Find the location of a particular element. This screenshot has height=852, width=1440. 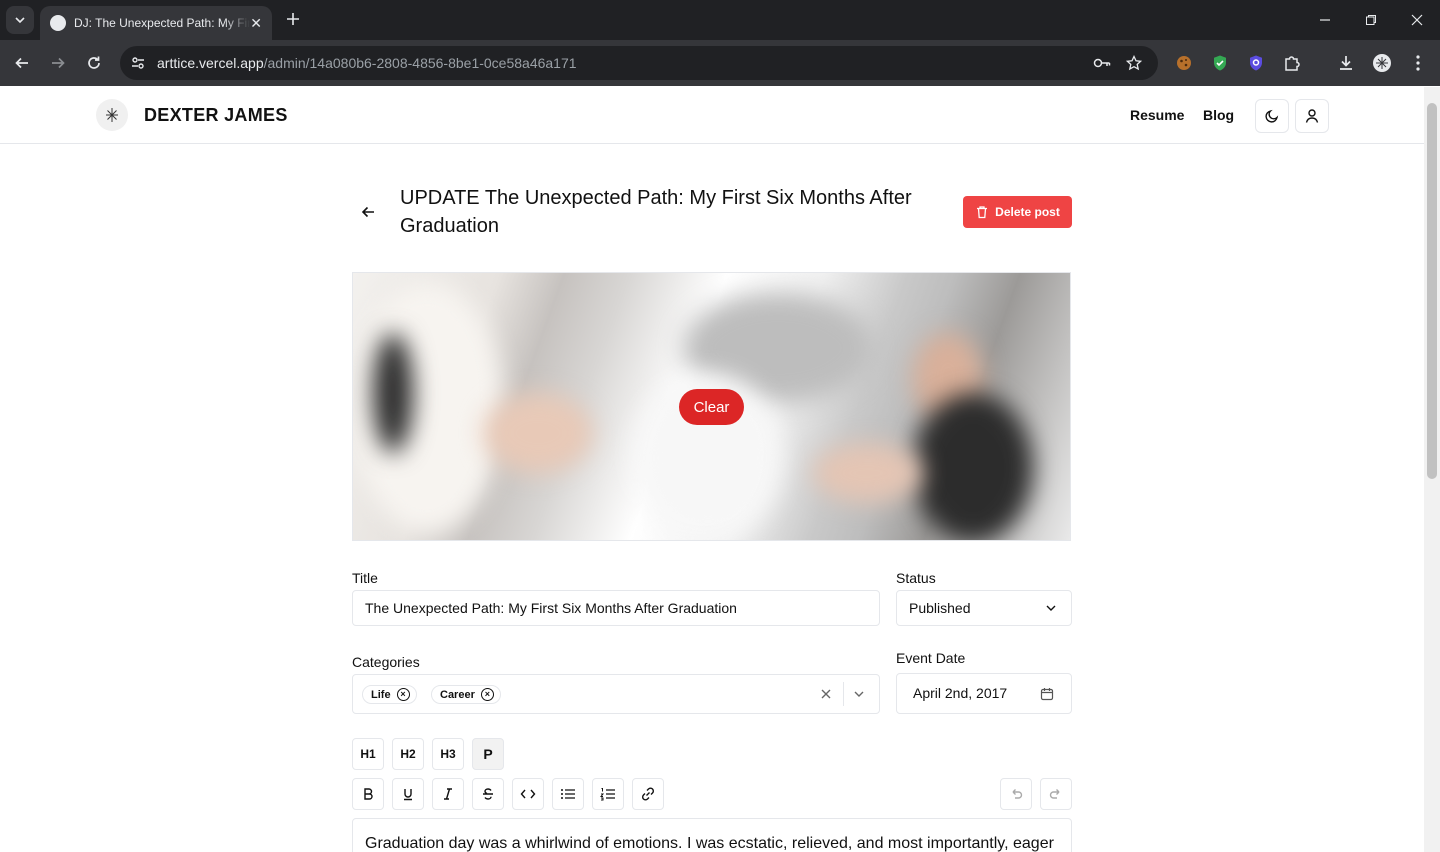

undo-button is located at coordinates (1016, 794).